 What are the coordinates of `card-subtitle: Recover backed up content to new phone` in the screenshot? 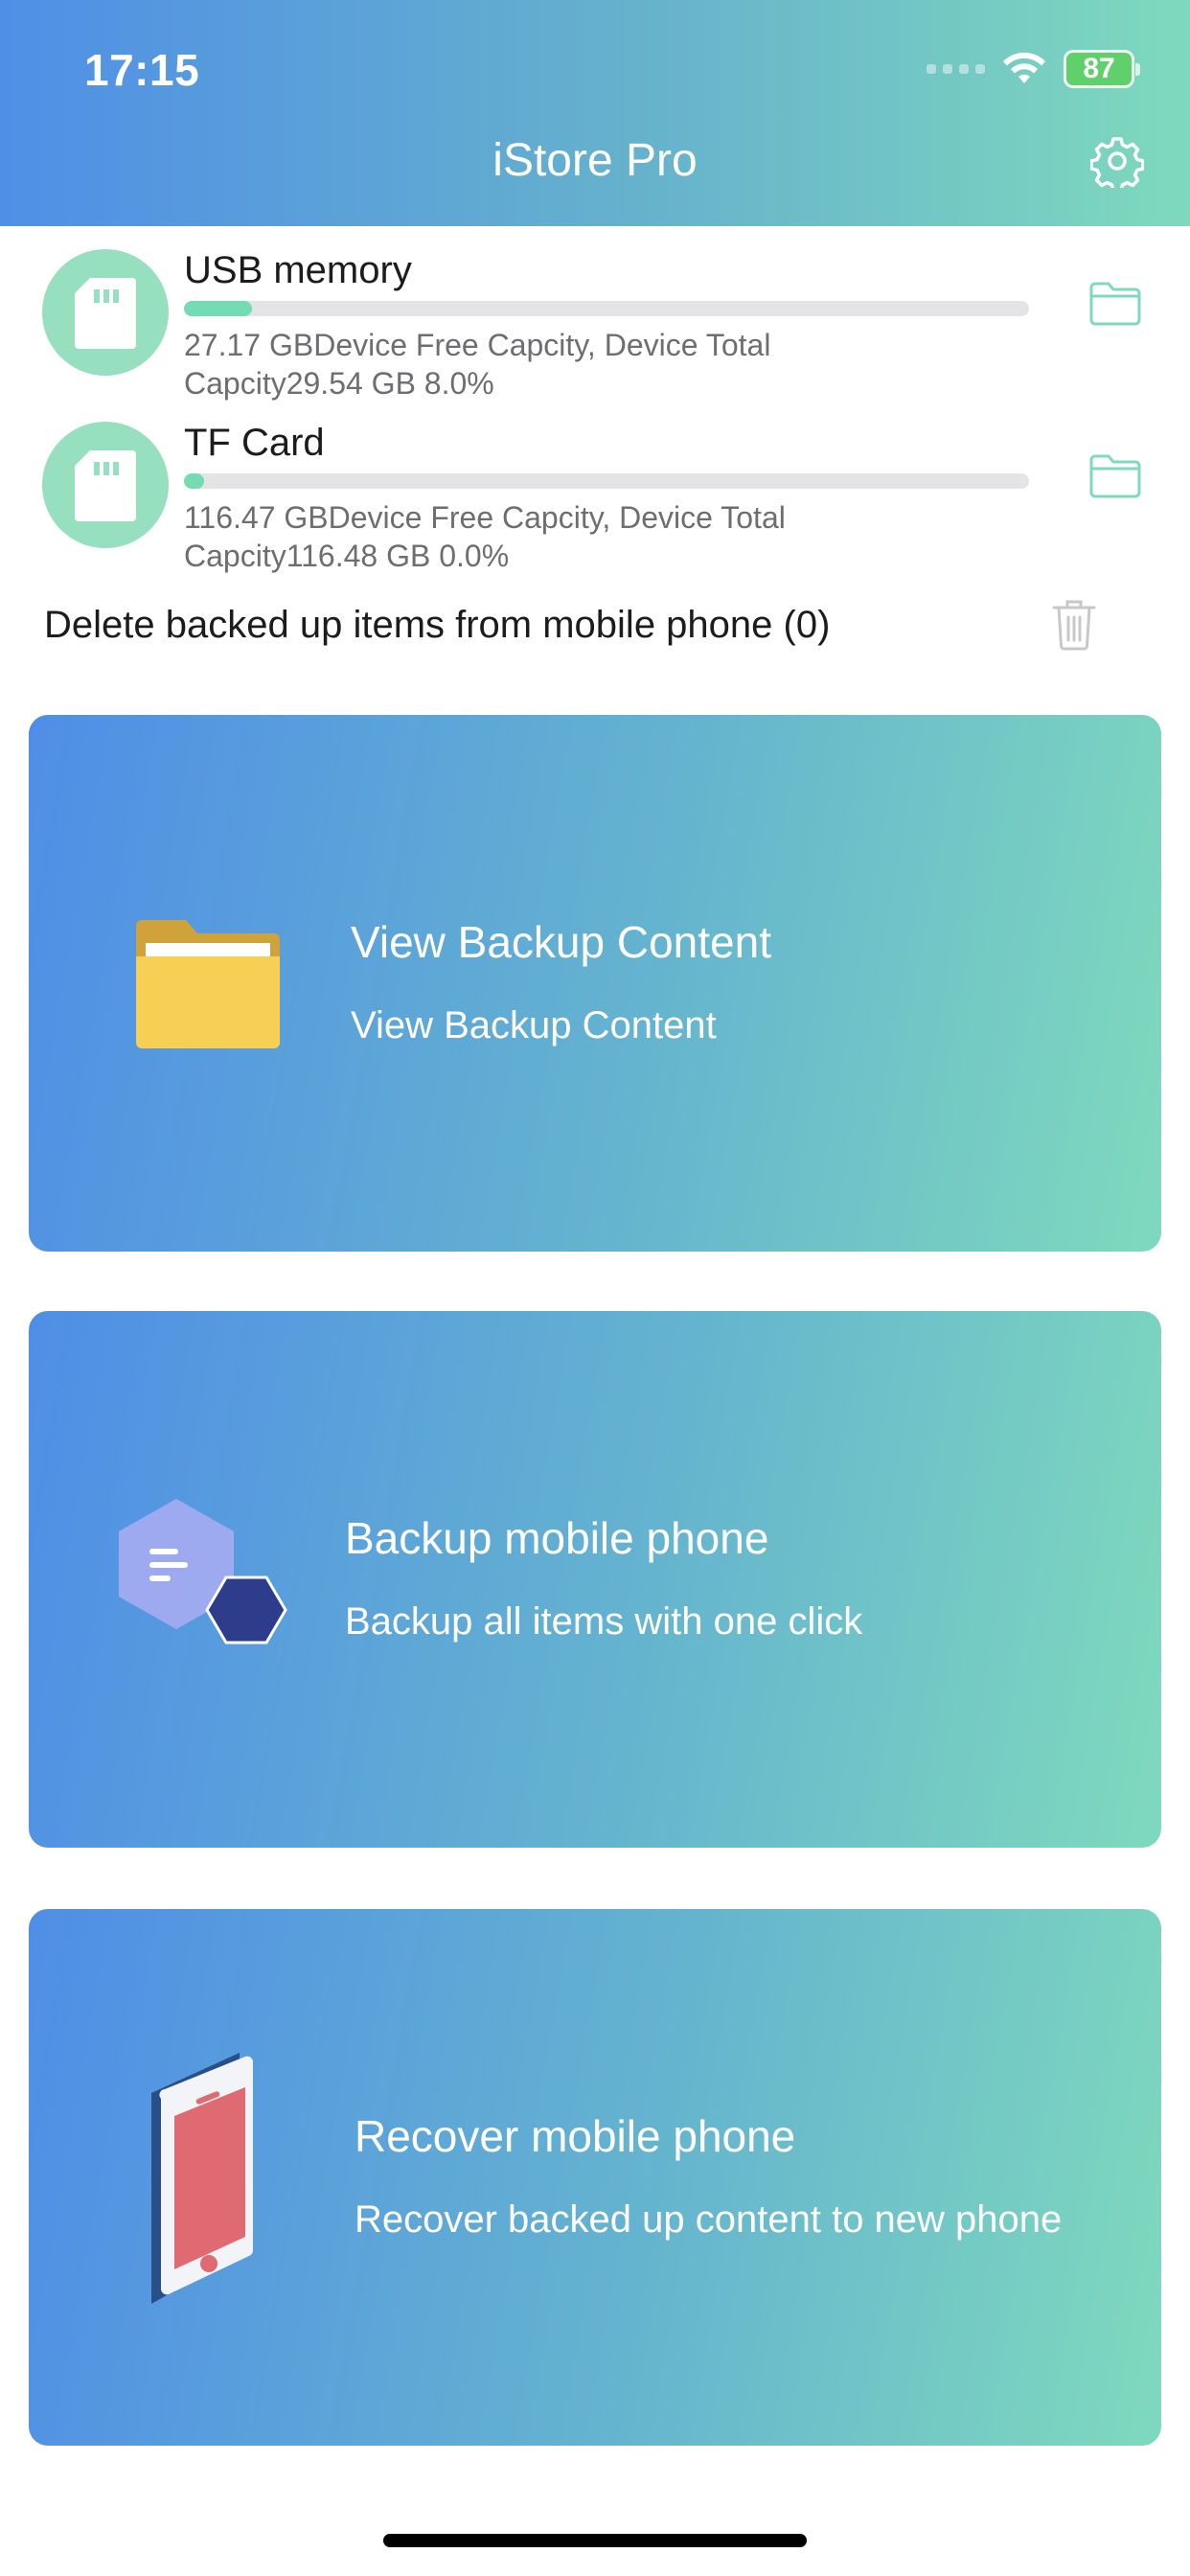 It's located at (709, 2219).